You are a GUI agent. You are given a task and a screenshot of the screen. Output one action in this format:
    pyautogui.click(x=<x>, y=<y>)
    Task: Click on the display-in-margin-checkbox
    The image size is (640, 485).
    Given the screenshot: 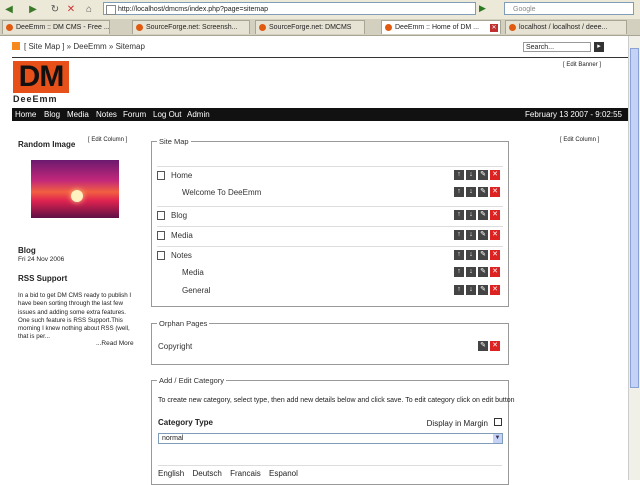 What is the action you would take?
    pyautogui.click(x=498, y=422)
    